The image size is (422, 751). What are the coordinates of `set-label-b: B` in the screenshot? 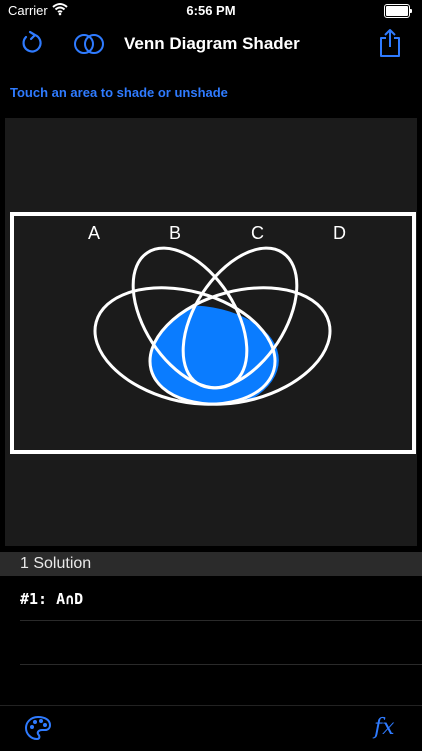 It's located at (175, 233).